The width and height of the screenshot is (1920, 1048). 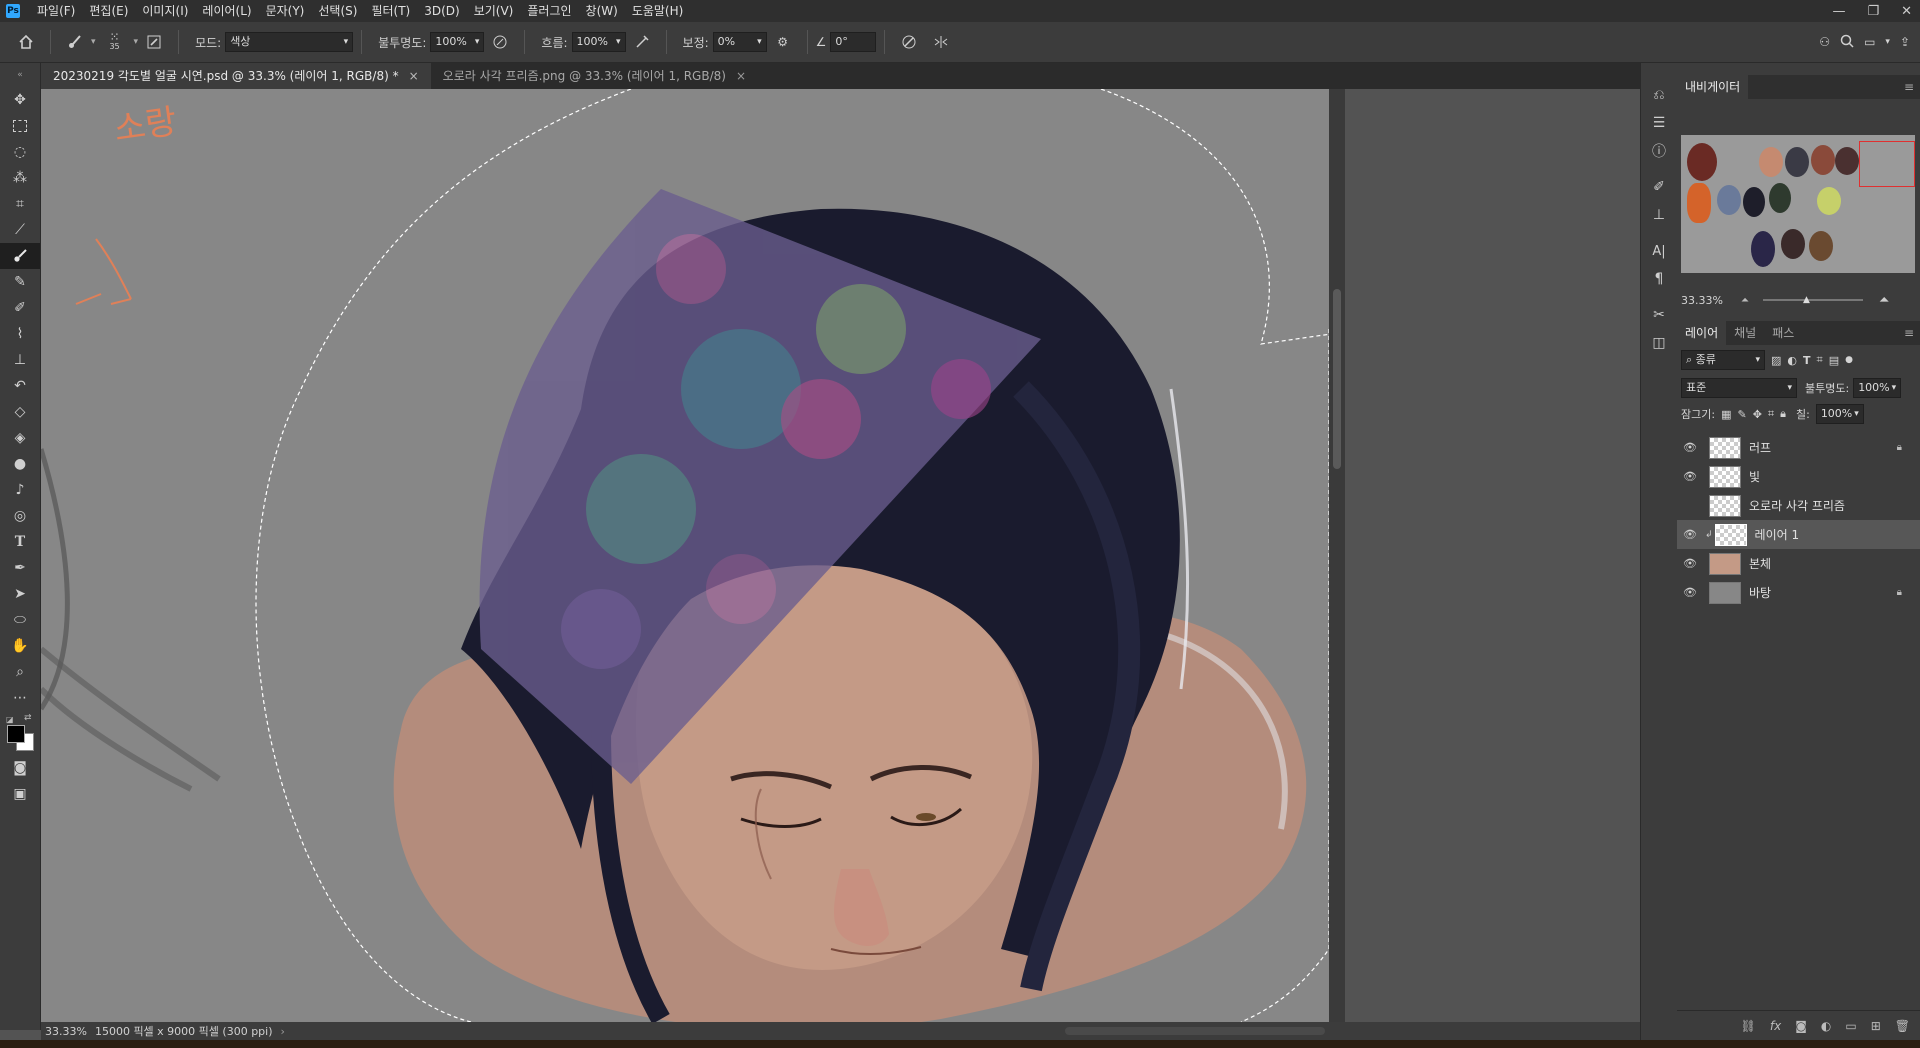 I want to click on shape-tool-icon: ⬭, so click(x=20, y=620).